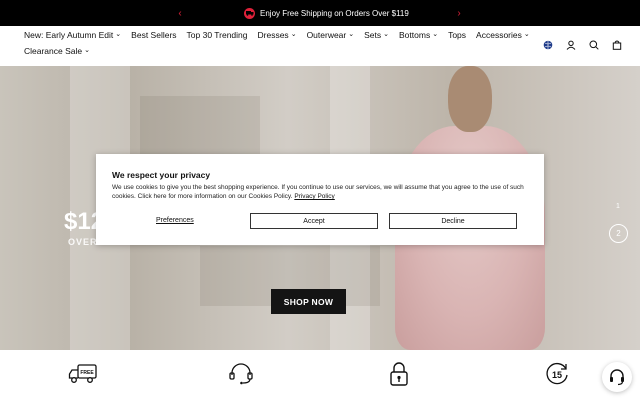 The width and height of the screenshot is (640, 400). Describe the element at coordinates (547, 44) in the screenshot. I see `globe-icon` at that location.